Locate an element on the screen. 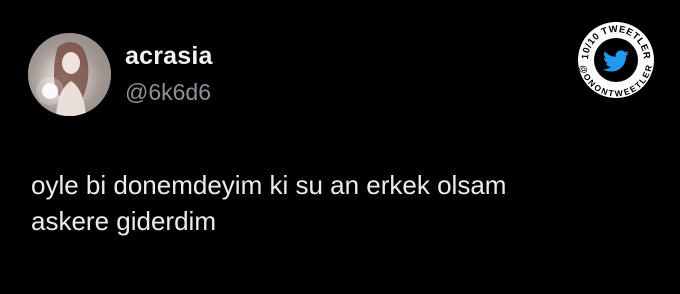 Image resolution: width=680 pixels, height=294 pixels. avatar-photo is located at coordinates (69, 74).